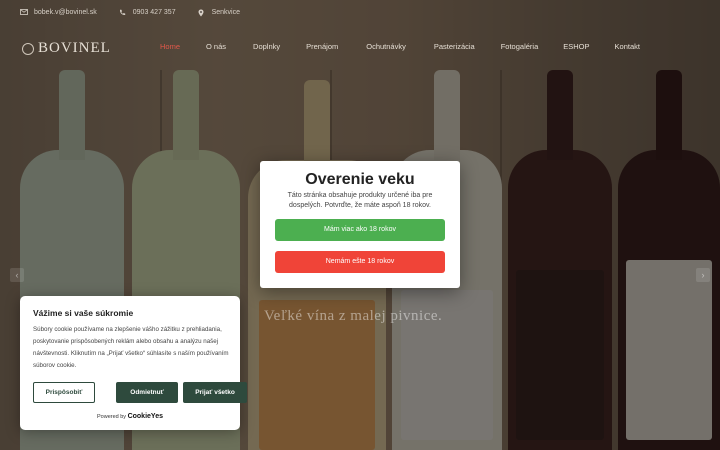  What do you see at coordinates (360, 262) in the screenshot?
I see `deny-age-button: Nemám ešte 18 rokov` at bounding box center [360, 262].